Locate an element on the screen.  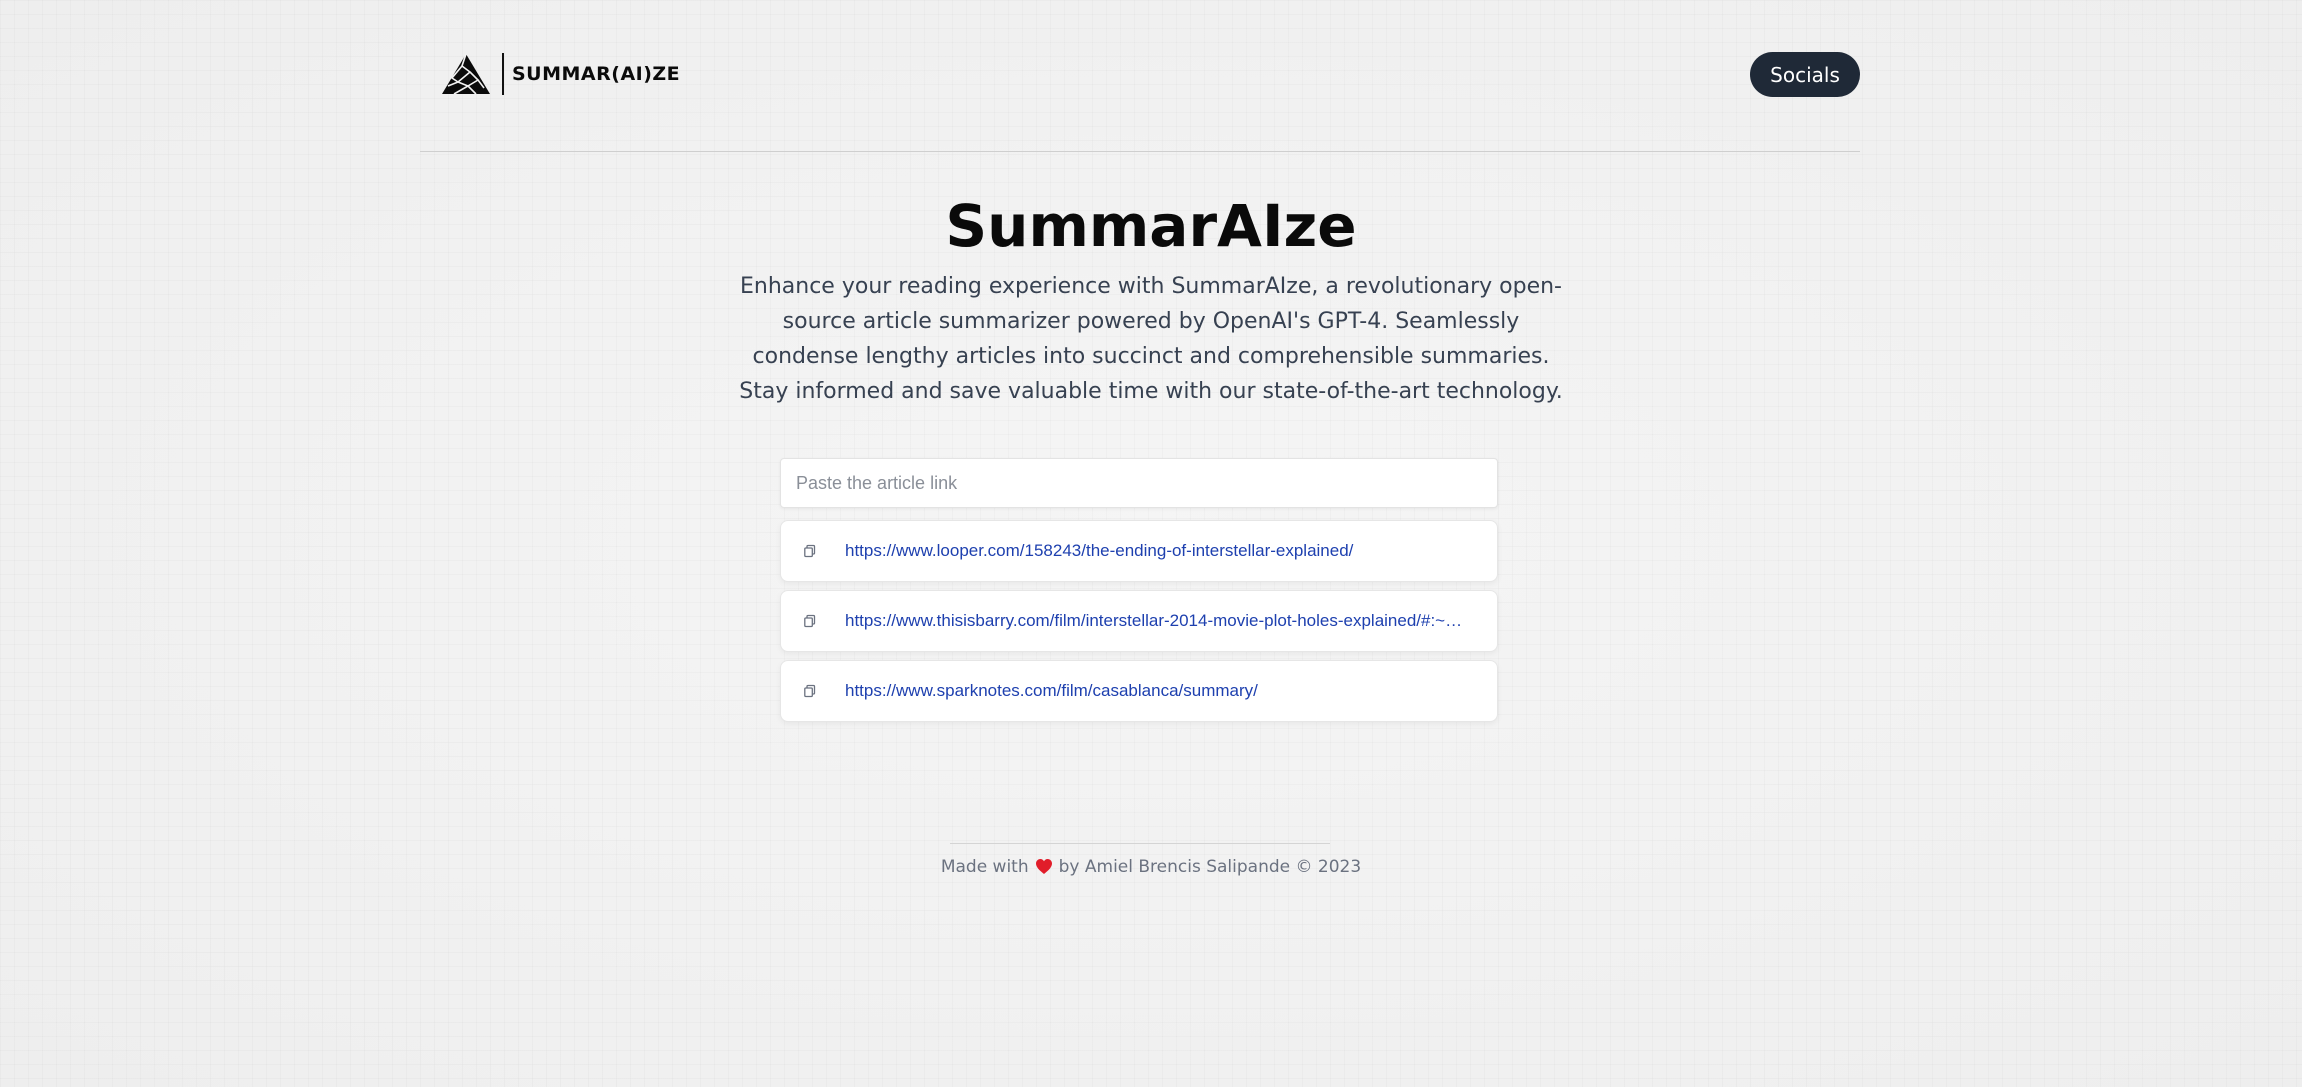
heart-icon is located at coordinates (1044, 869).